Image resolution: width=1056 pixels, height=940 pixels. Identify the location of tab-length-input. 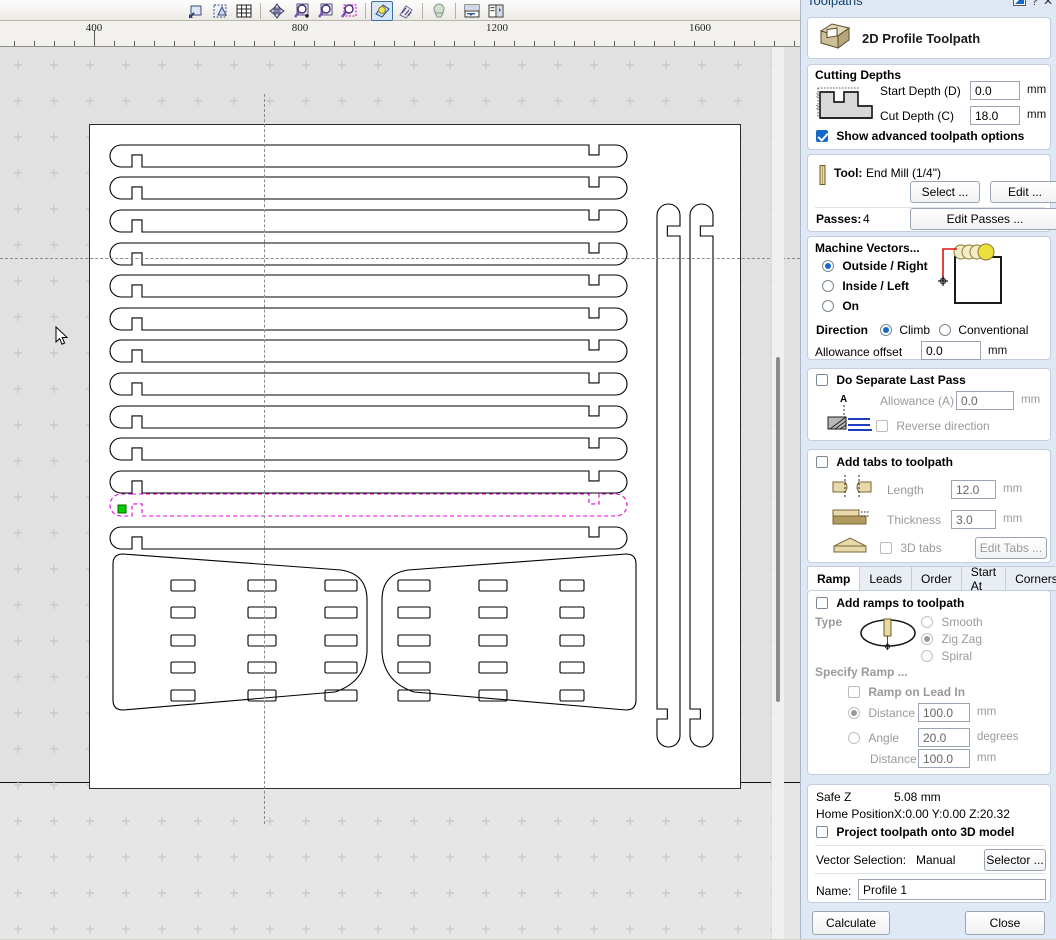
(973, 489).